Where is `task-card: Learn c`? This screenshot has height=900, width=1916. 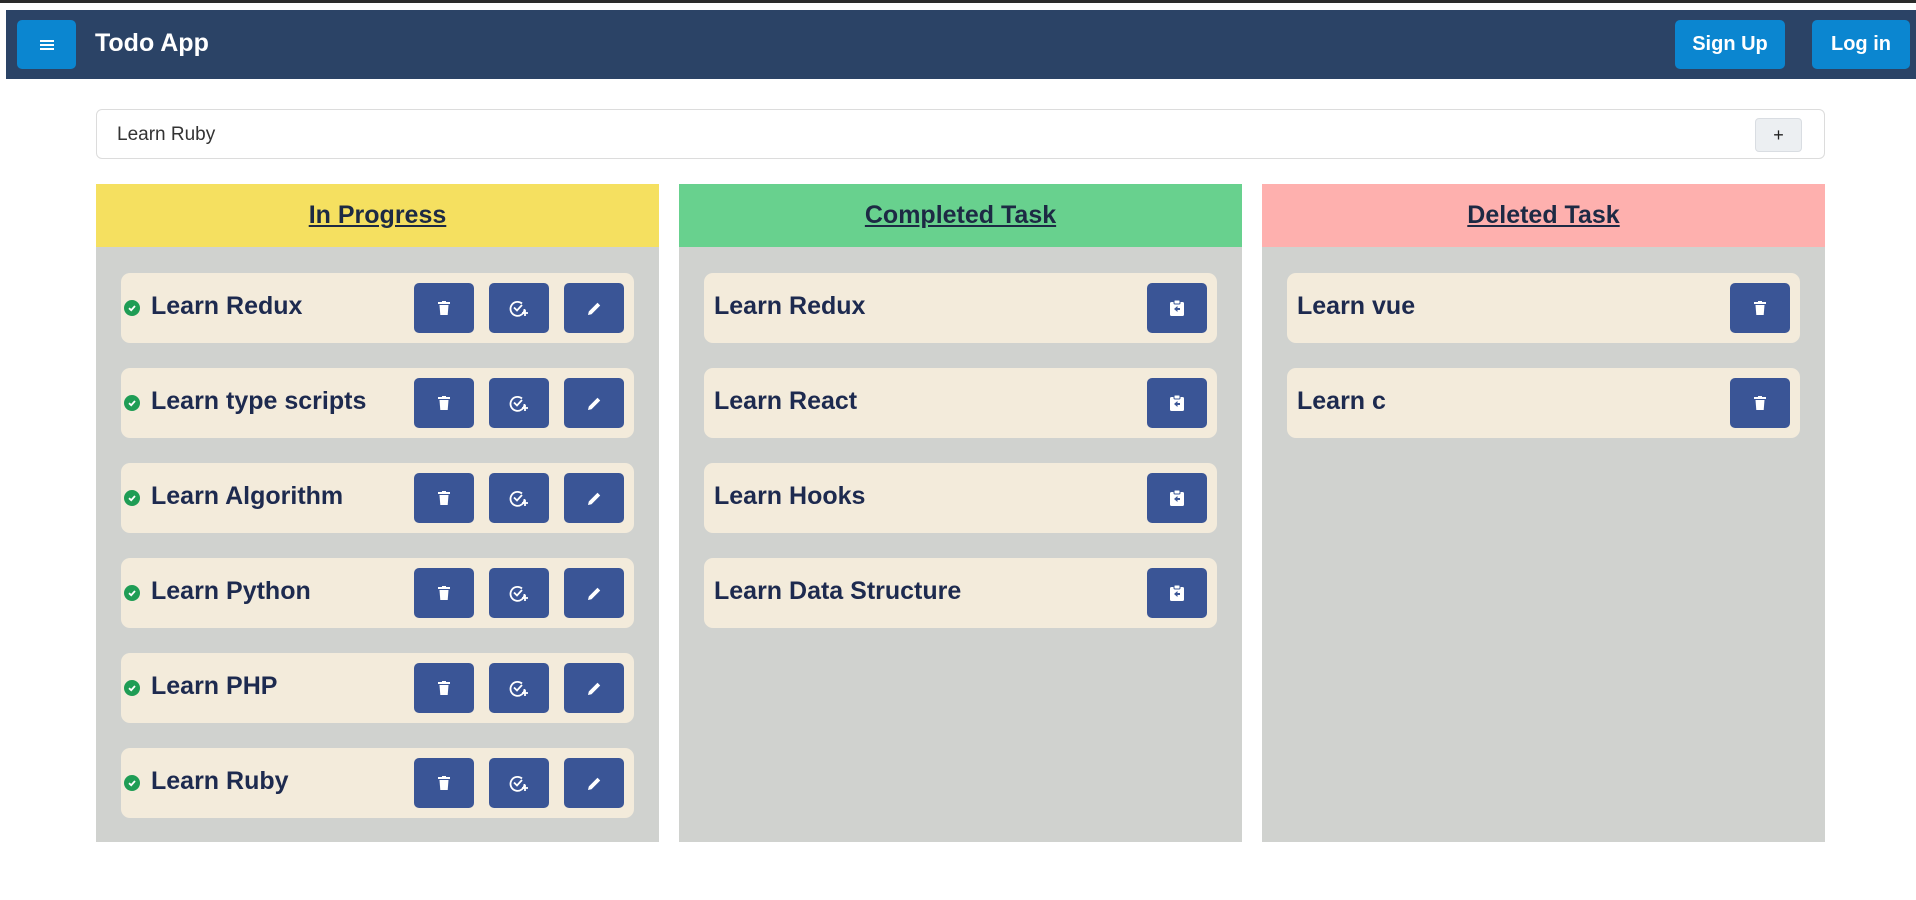
task-card: Learn c is located at coordinates (1543, 403).